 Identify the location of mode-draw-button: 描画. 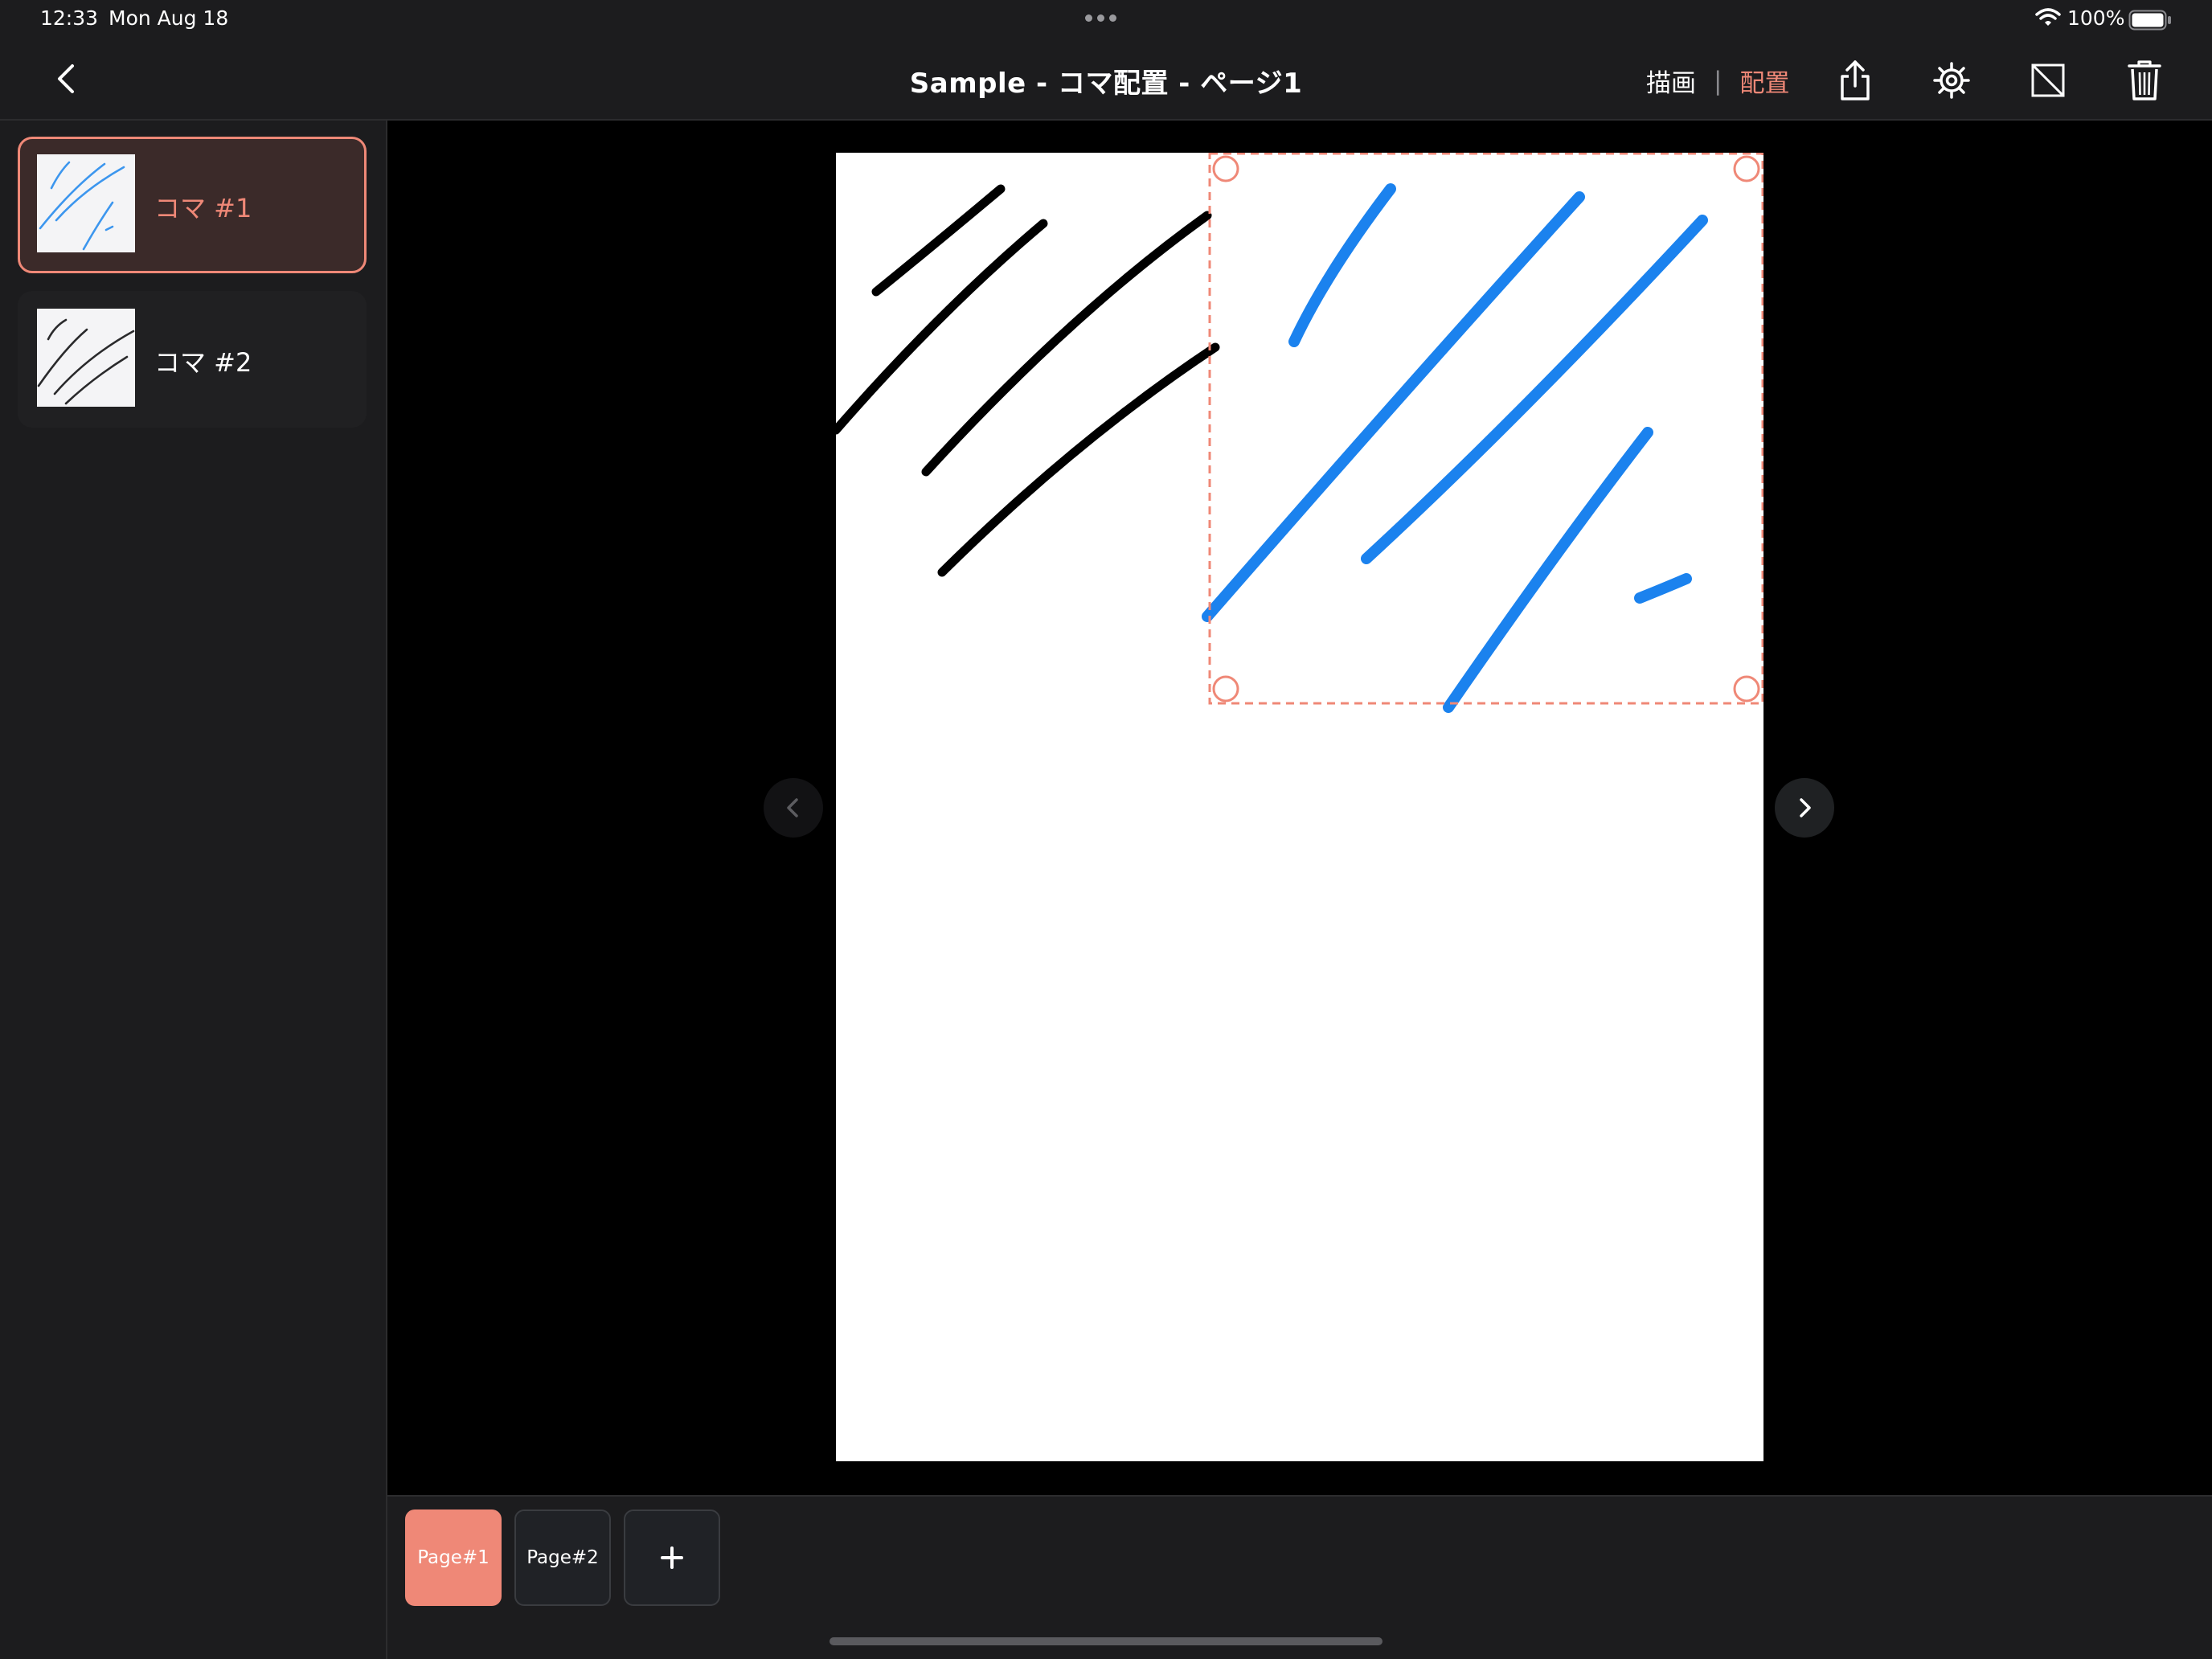
(1671, 81).